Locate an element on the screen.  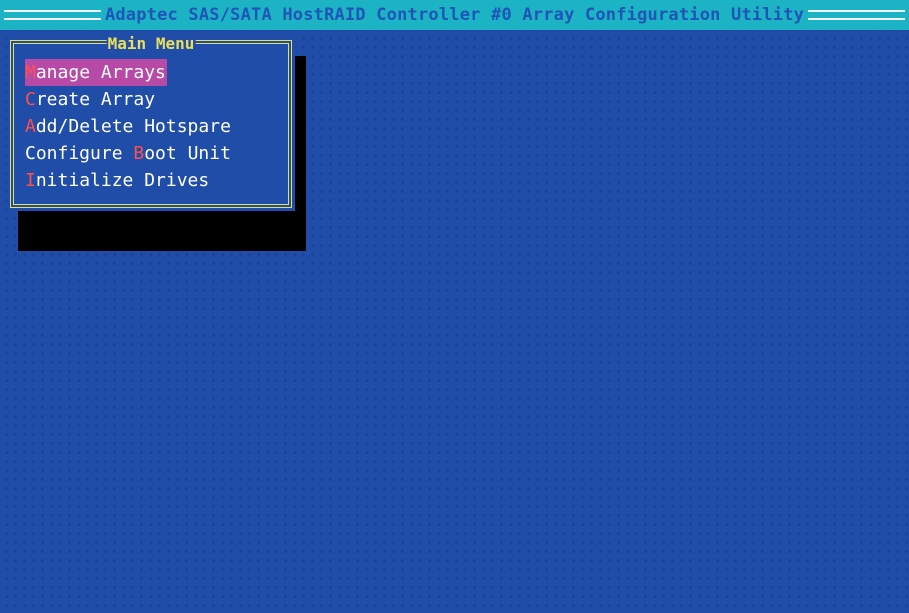
menu-item-add-delete-hotspare: Add/Delete Hotspare is located at coordinates (128, 126).